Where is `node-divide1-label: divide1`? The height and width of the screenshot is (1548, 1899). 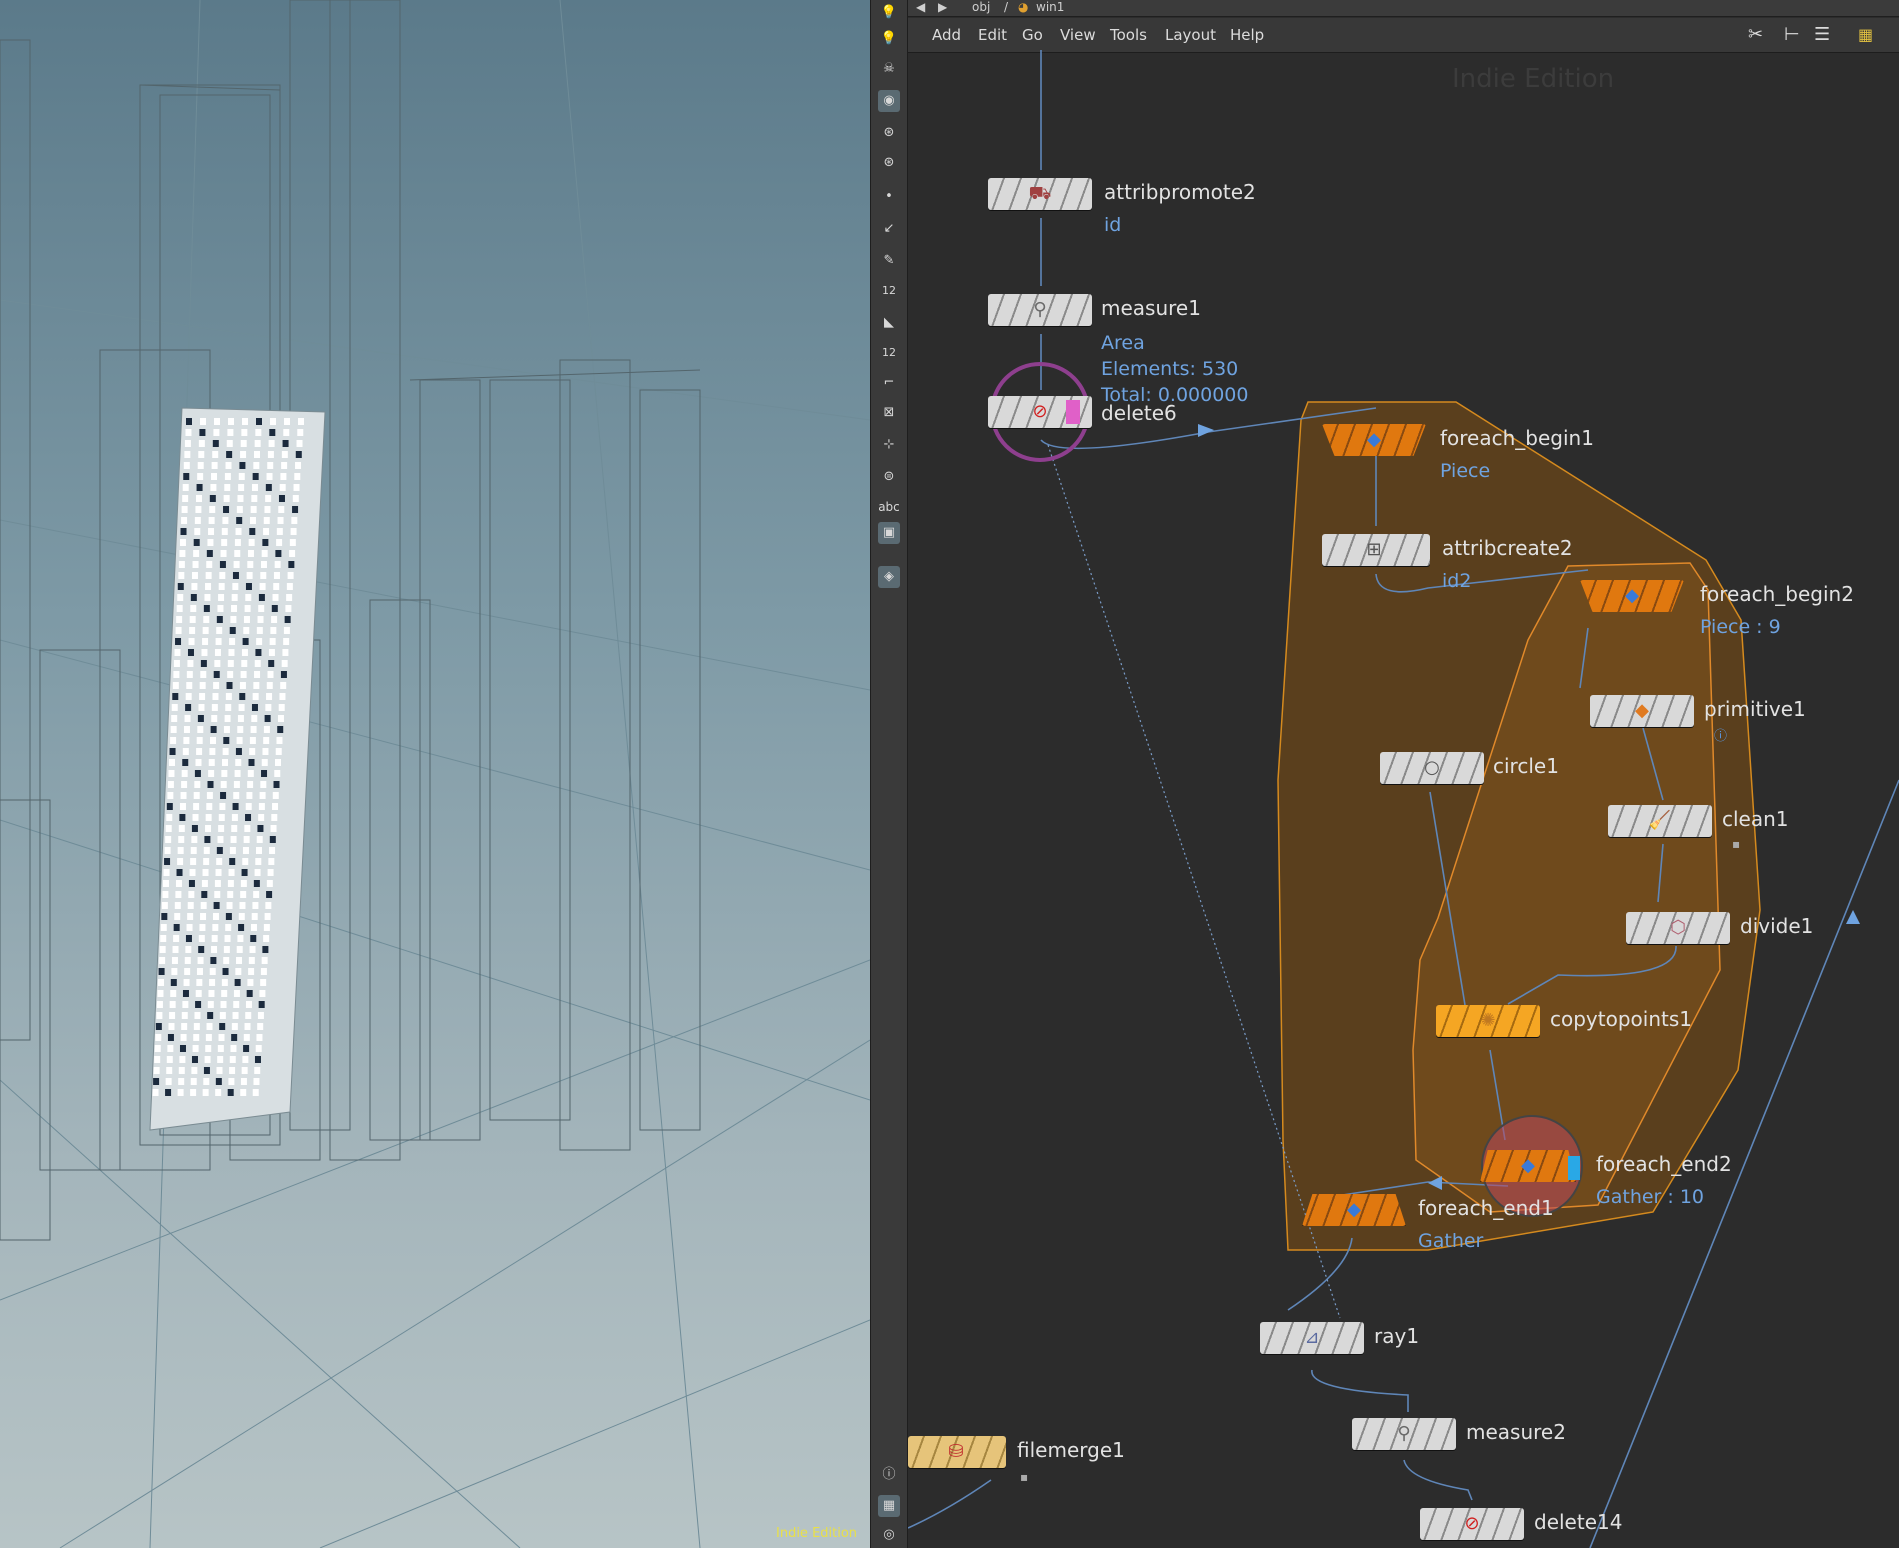 node-divide1-label: divide1 is located at coordinates (1777, 926).